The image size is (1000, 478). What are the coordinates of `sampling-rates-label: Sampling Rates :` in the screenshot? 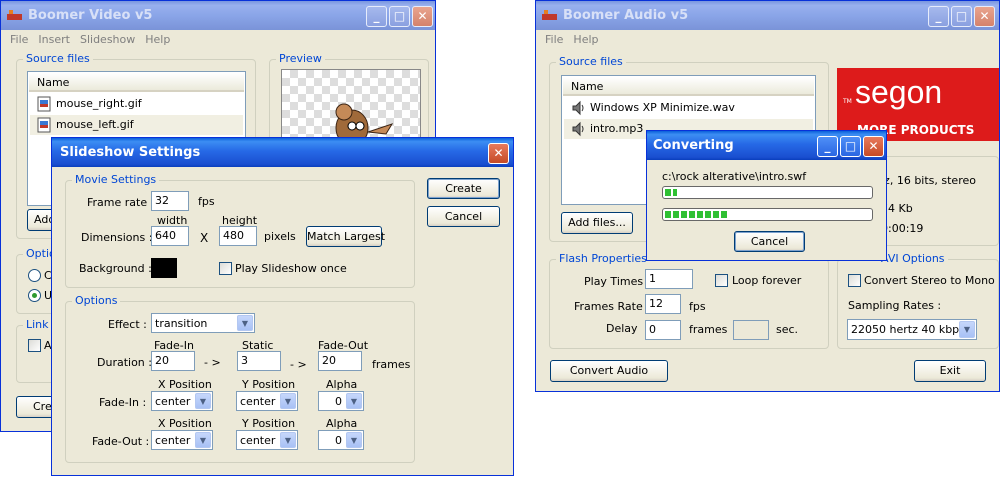 It's located at (895, 305).